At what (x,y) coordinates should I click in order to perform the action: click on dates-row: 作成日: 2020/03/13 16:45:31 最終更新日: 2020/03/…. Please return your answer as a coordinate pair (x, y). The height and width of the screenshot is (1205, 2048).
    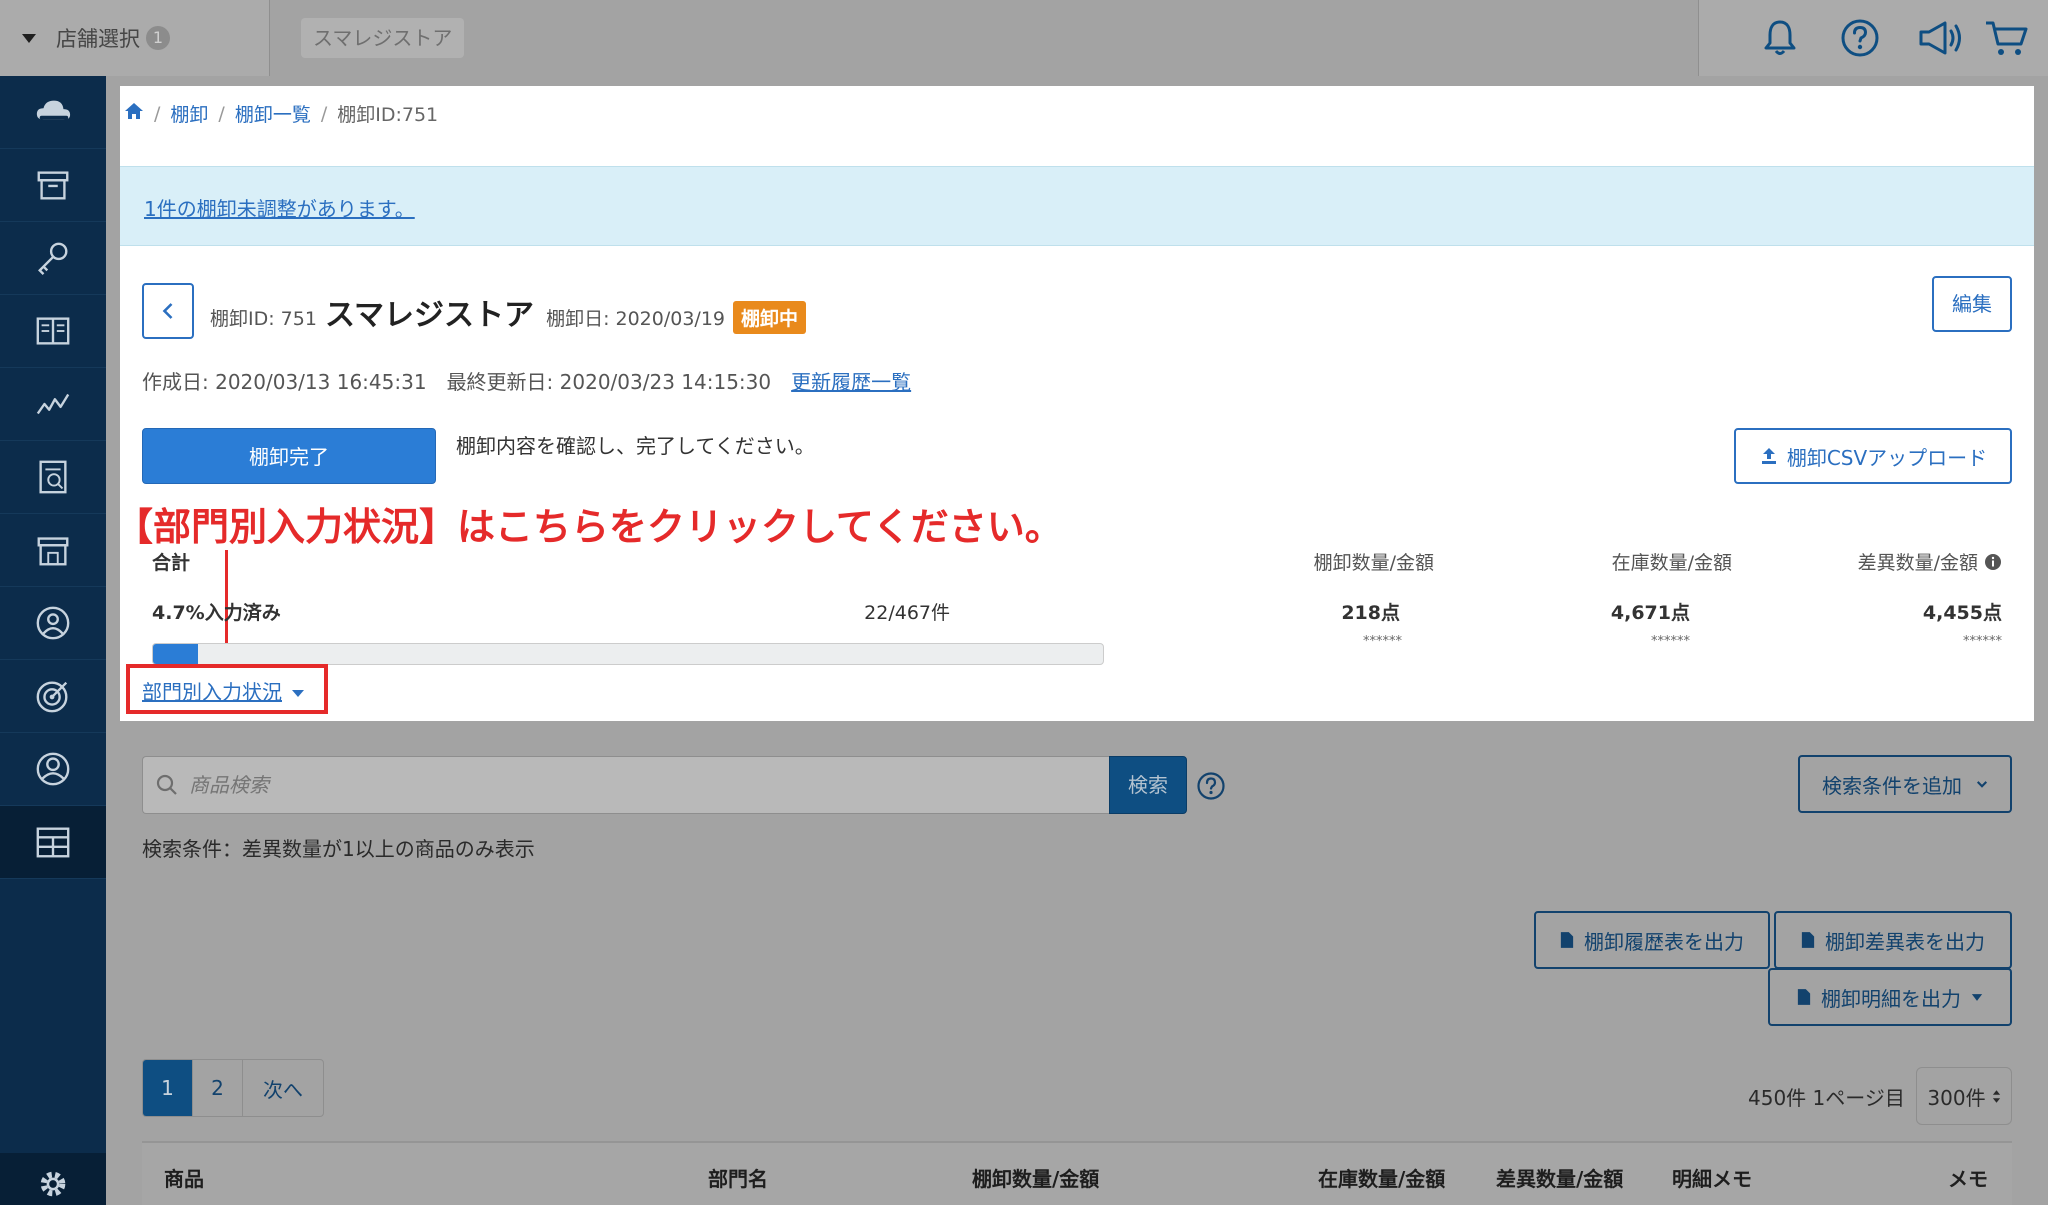
    Looking at the image, I should click on (526, 380).